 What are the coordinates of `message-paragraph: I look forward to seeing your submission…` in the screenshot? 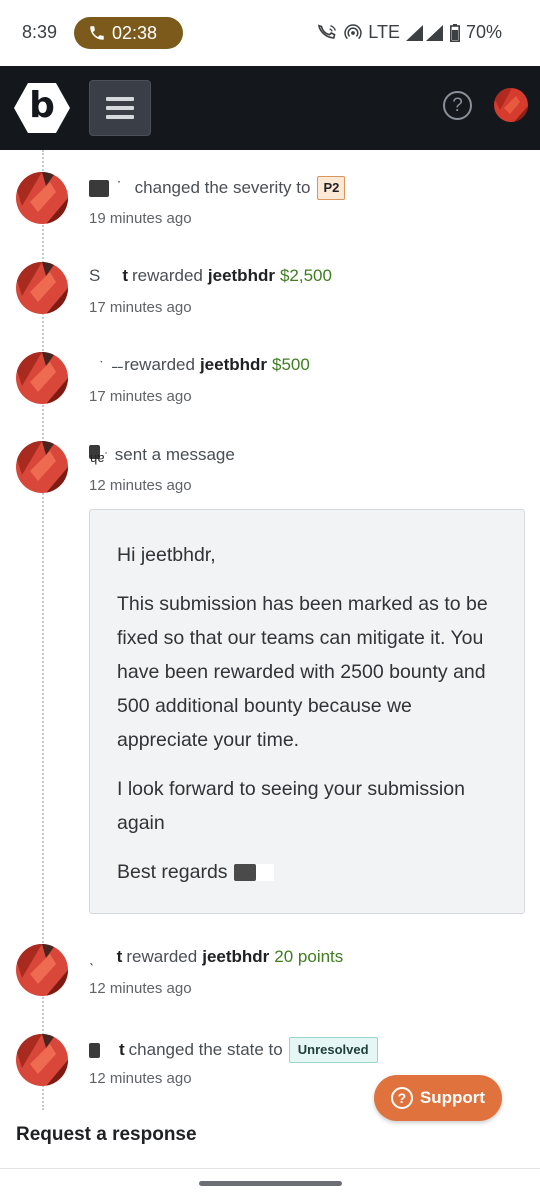 It's located at (291, 806).